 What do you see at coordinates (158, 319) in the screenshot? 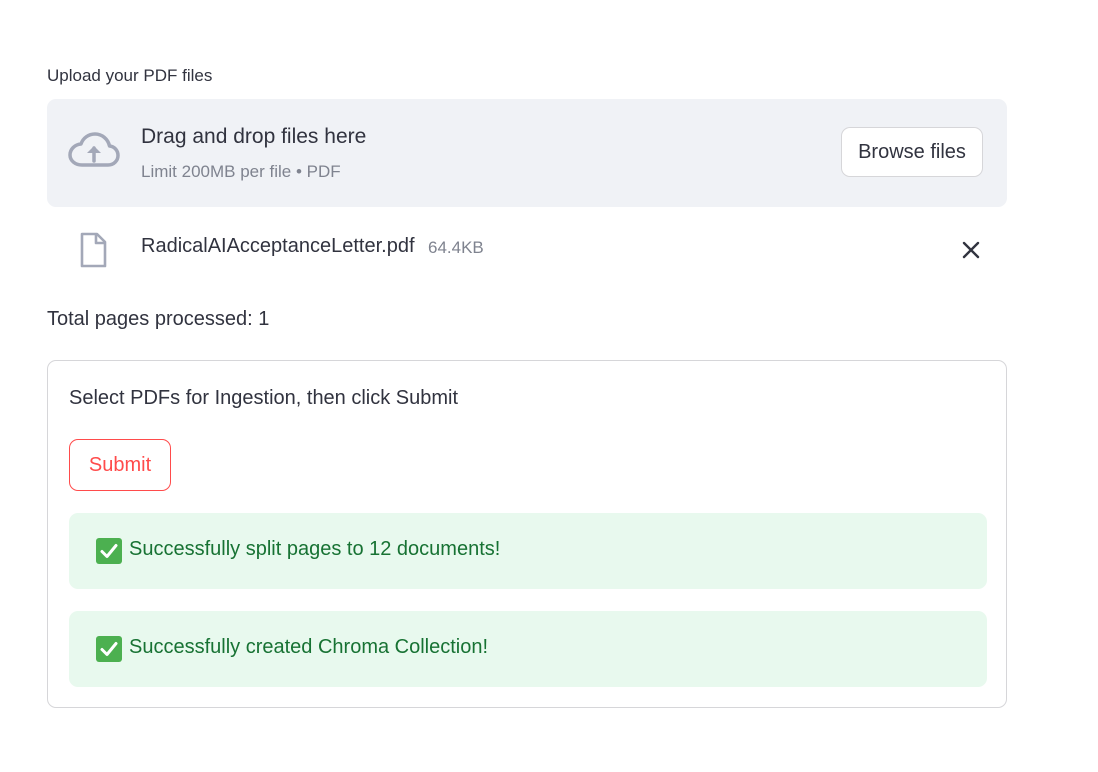
I see `total-pages-text: Total pages processed: 1` at bounding box center [158, 319].